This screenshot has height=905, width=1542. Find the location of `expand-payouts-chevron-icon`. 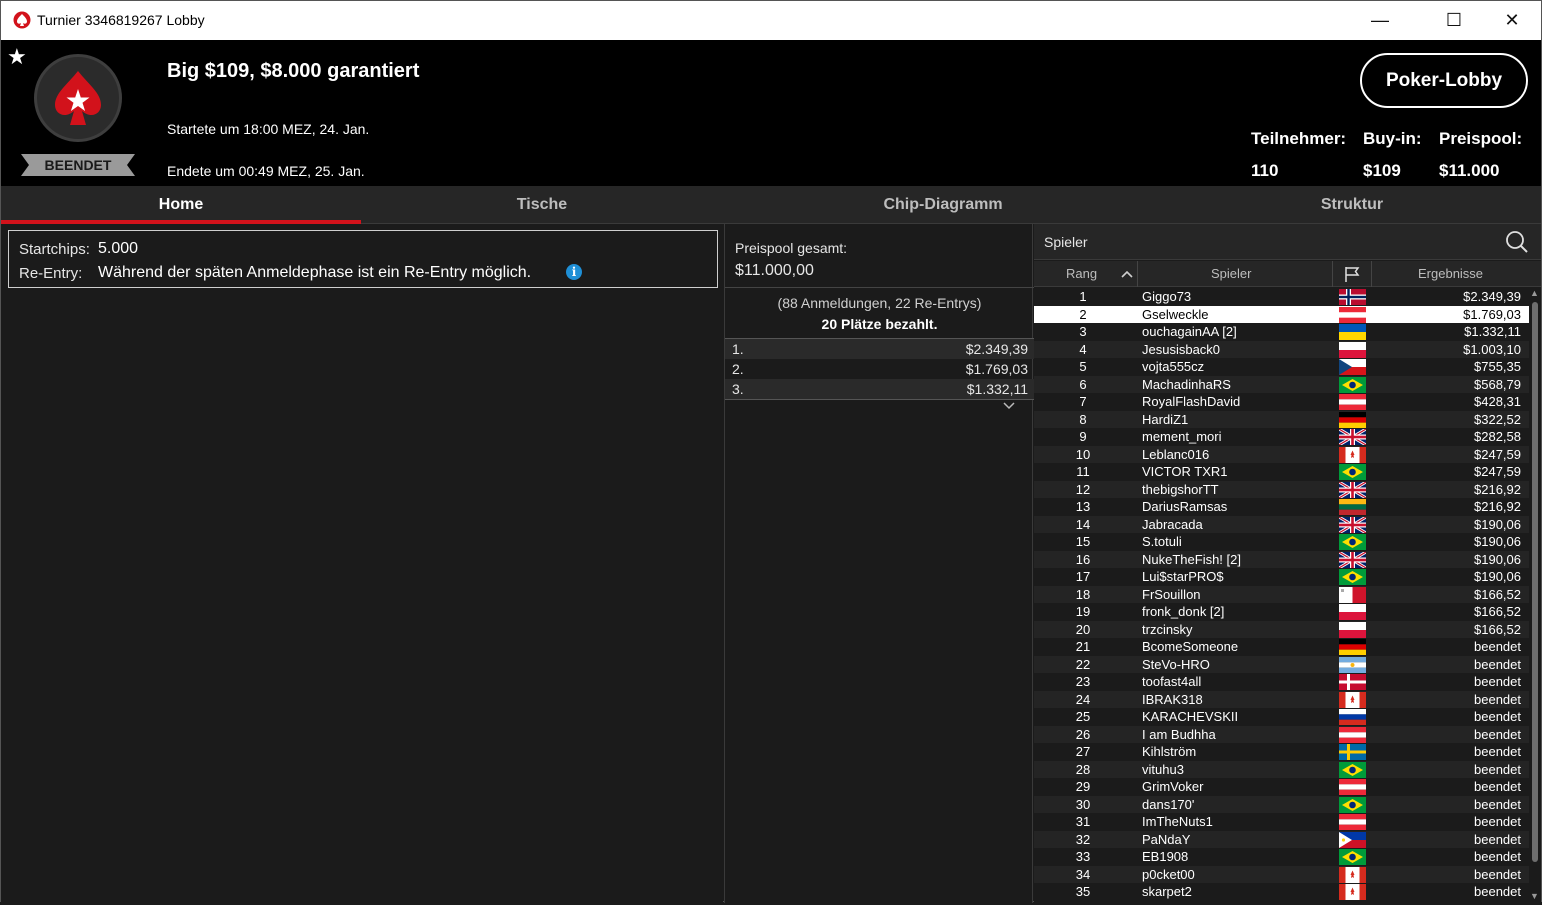

expand-payouts-chevron-icon is located at coordinates (1009, 407).